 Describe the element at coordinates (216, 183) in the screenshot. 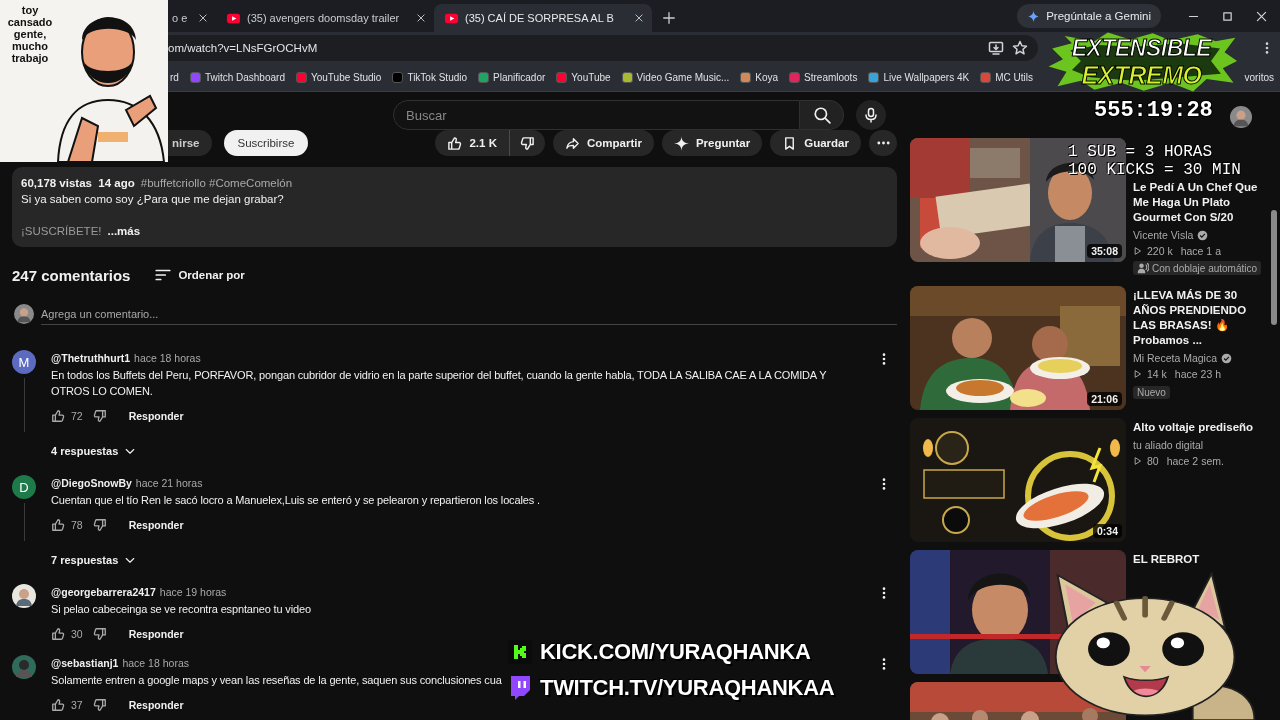

I see `hashtags: #buffetcriollo #ComeComelón` at that location.